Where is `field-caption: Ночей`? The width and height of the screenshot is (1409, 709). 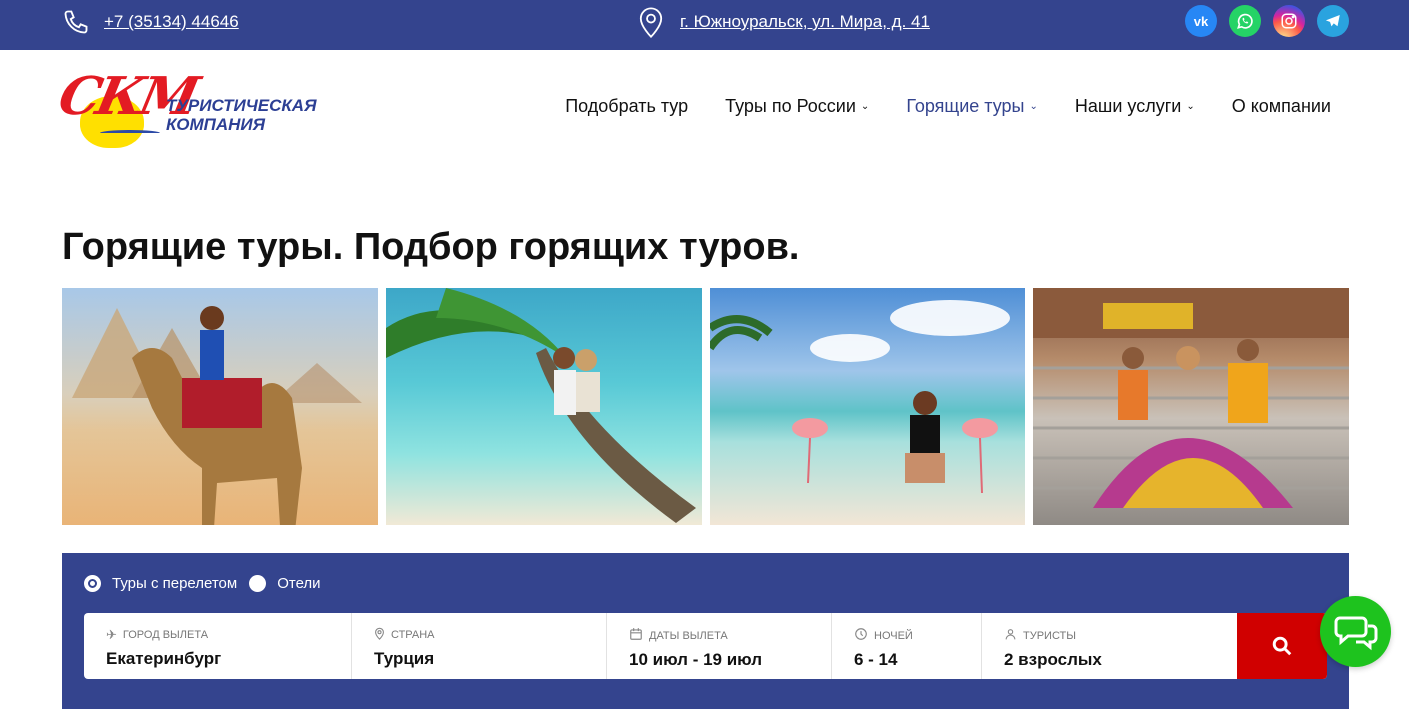 field-caption: Ночей is located at coordinates (893, 635).